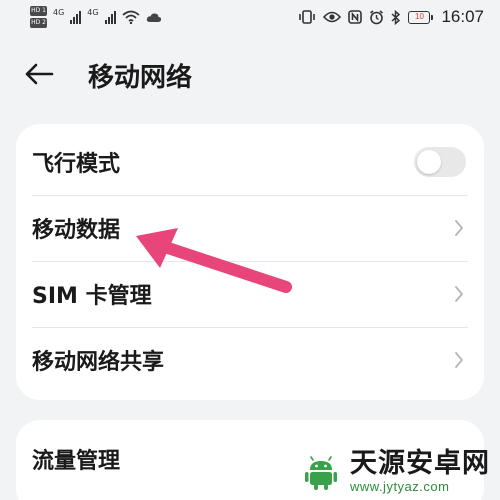 The width and height of the screenshot is (500, 500). What do you see at coordinates (38, 11) in the screenshot?
I see `sim1-hd-badge: HD 1` at bounding box center [38, 11].